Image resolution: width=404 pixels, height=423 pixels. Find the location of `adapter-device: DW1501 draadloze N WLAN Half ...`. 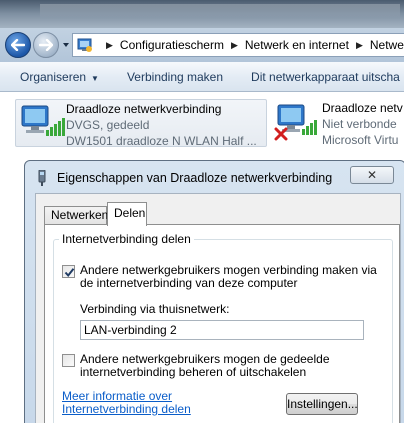

adapter-device: DW1501 draadloze N WLAN Half ... is located at coordinates (161, 140).